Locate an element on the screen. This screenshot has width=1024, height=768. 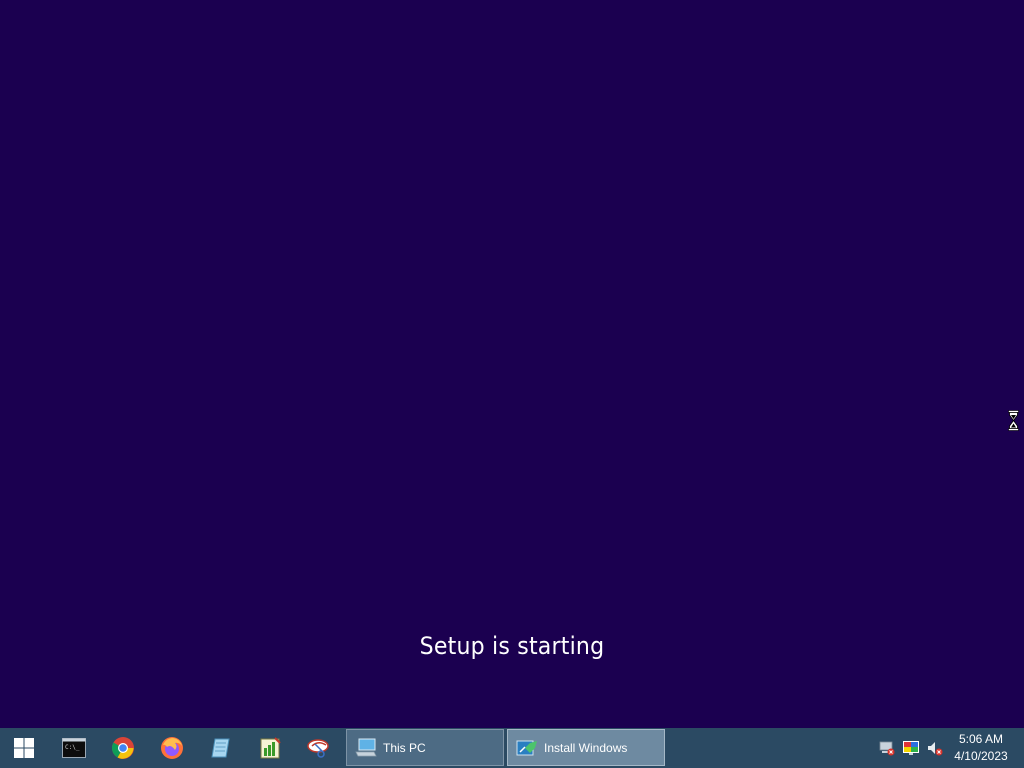
chart-tool-icon is located at coordinates (270, 748).